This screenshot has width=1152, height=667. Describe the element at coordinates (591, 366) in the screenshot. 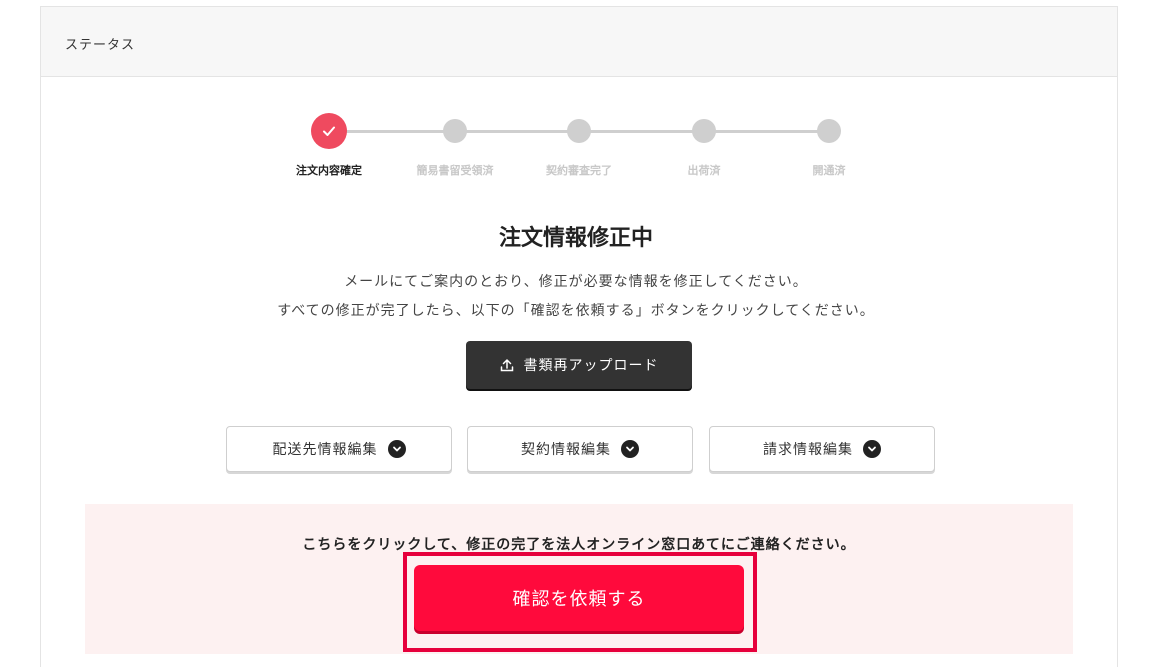

I see `reupload-documents-label: 書類再アップロード` at that location.